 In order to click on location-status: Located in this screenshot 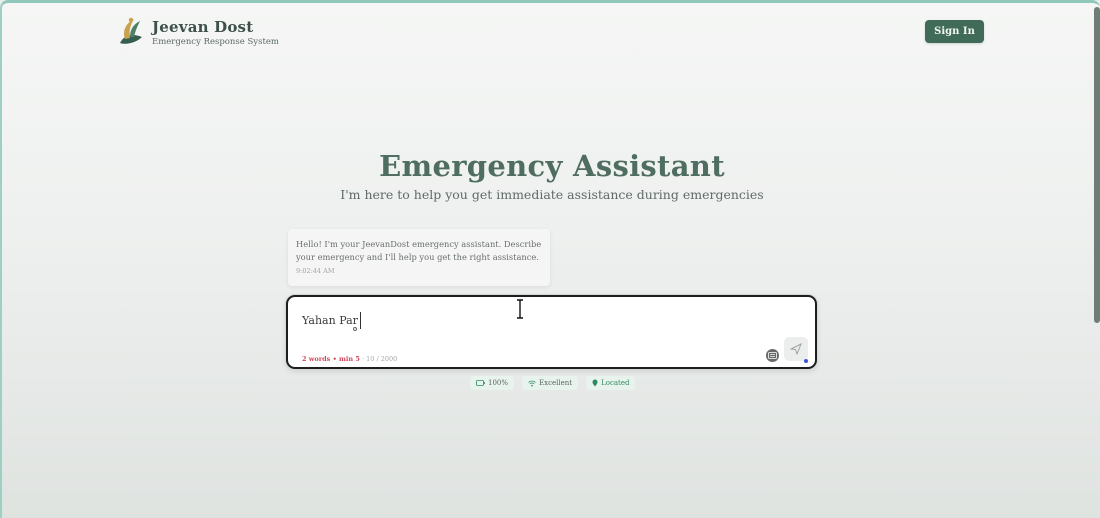, I will do `click(611, 383)`.